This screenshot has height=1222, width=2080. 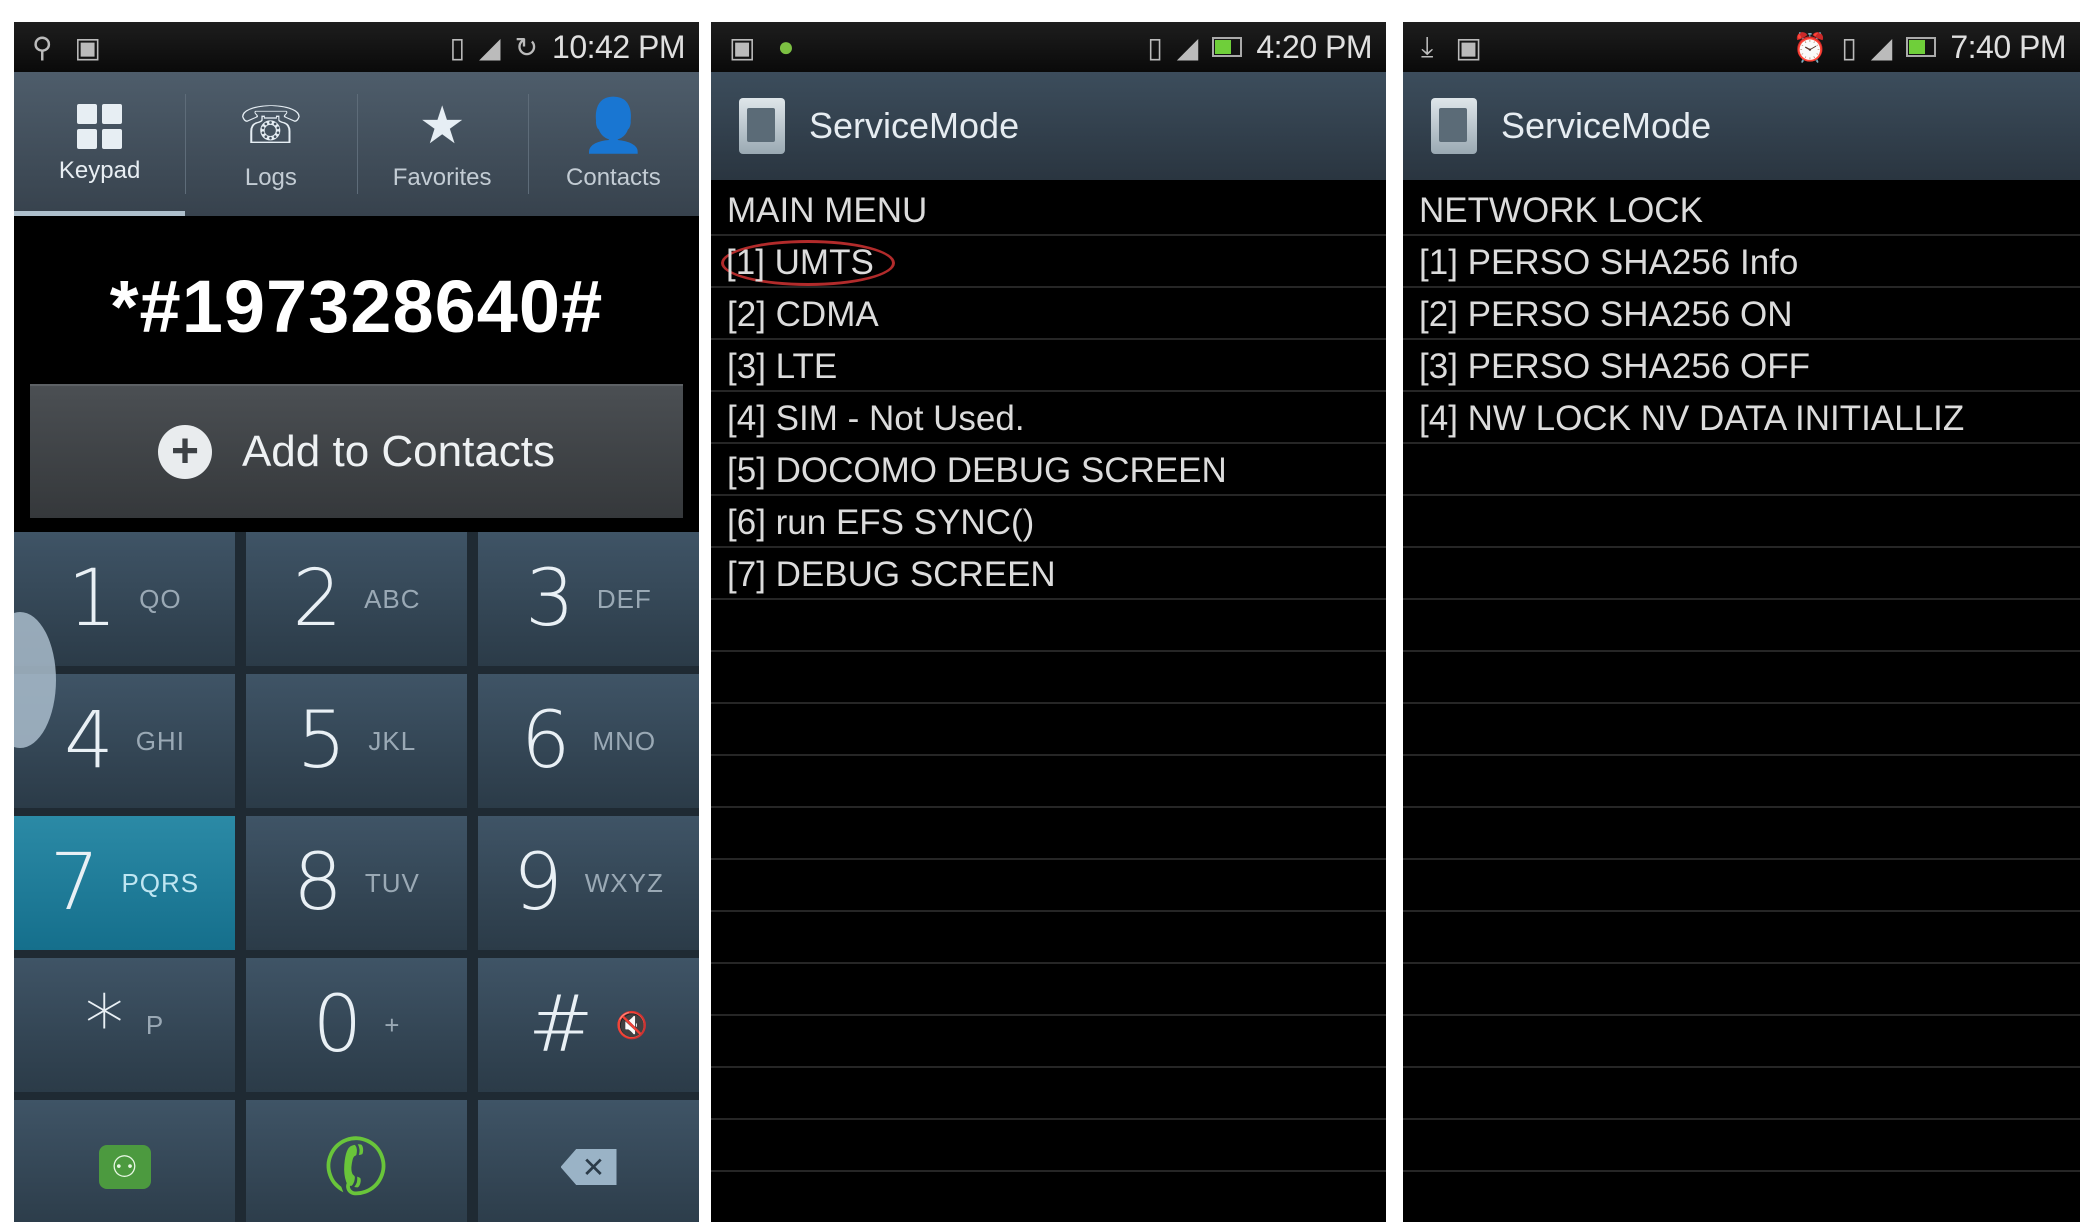 I want to click on backspace-button: ✕, so click(x=588, y=1161).